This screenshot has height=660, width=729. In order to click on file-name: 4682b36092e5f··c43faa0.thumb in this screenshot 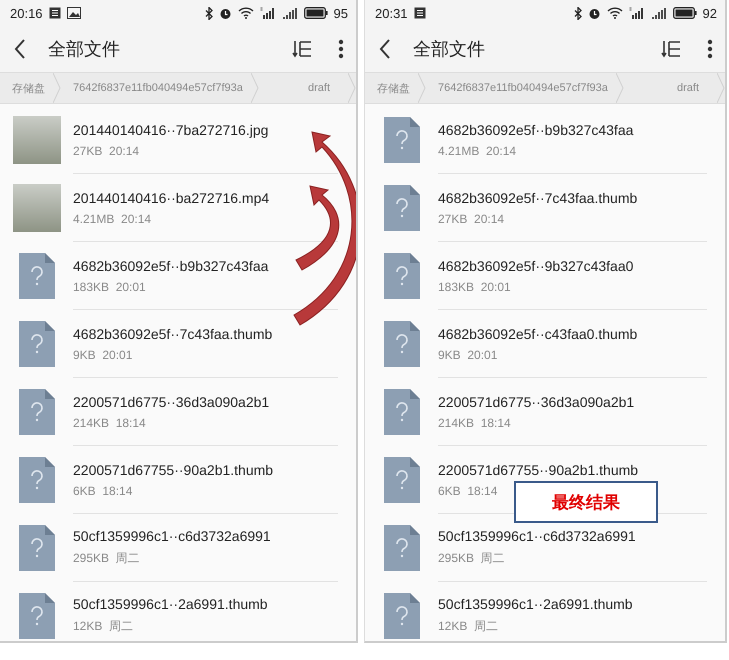, I will do `click(538, 334)`.